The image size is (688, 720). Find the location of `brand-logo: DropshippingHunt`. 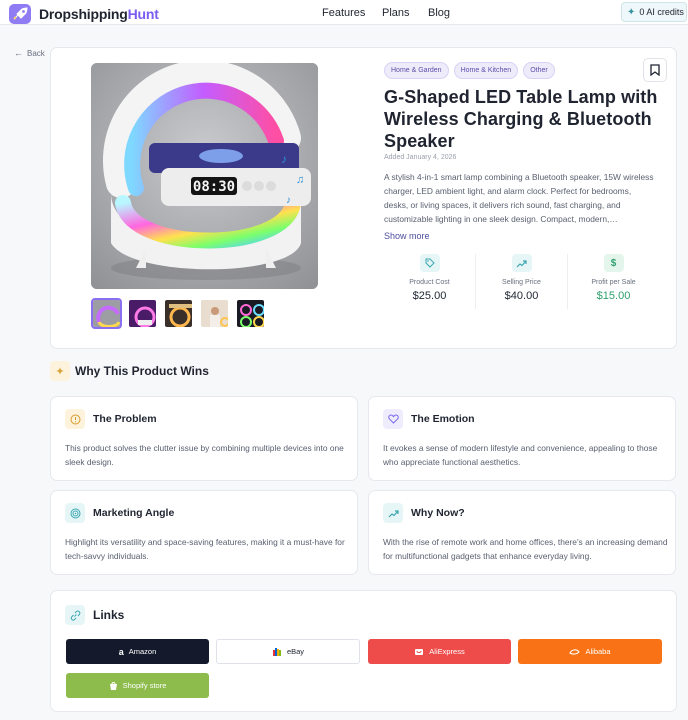

brand-logo: DropshippingHunt is located at coordinates (83, 14).